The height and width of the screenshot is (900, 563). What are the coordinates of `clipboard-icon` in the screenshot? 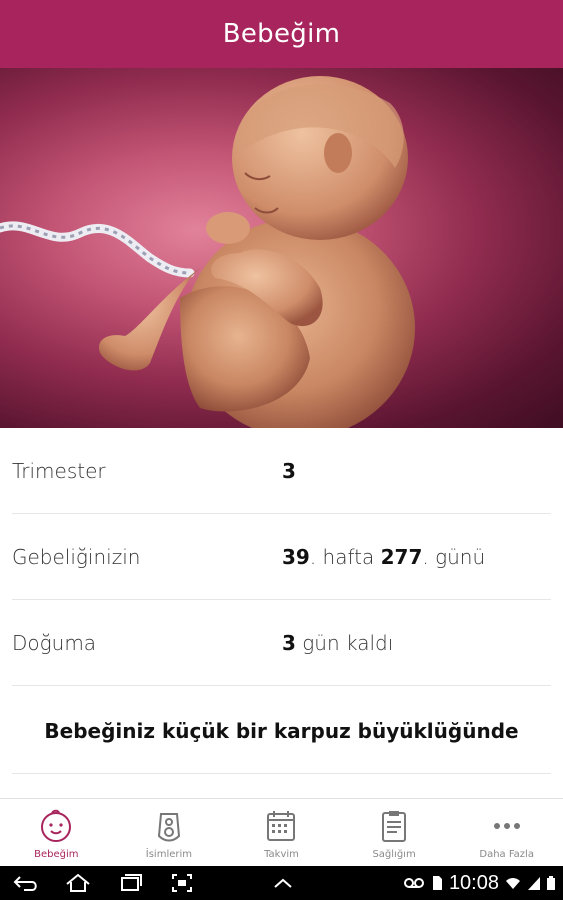 It's located at (394, 826).